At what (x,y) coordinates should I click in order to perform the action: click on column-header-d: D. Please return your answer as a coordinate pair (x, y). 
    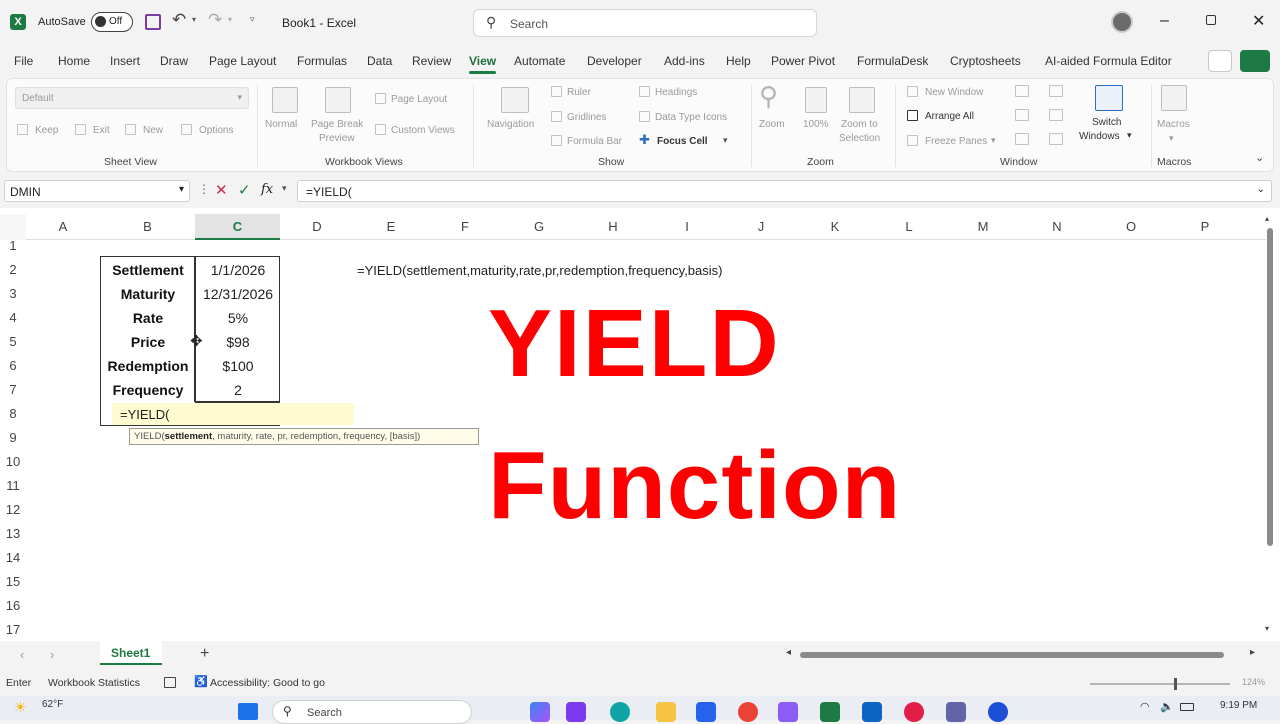
    Looking at the image, I should click on (317, 227).